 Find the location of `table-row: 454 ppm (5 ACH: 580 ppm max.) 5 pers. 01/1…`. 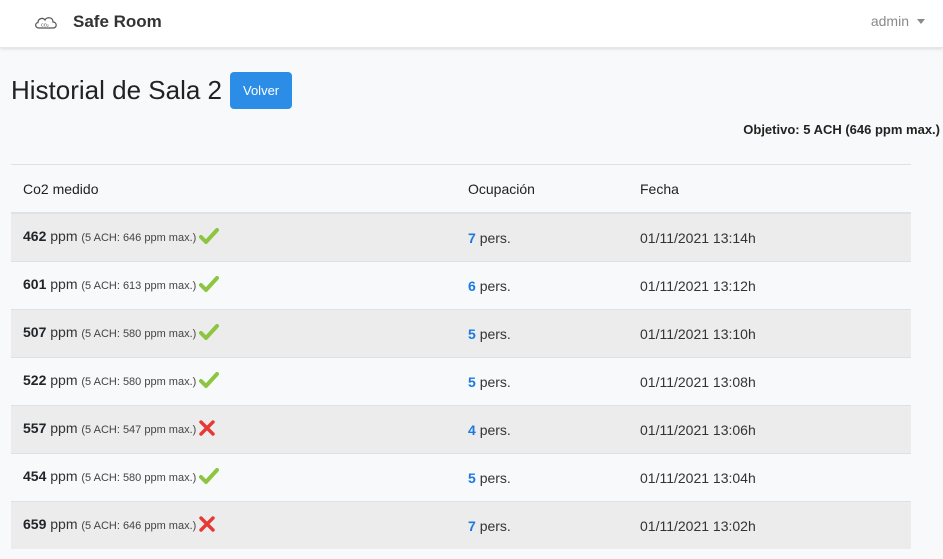

table-row: 454 ppm (5 ACH: 580 ppm max.) 5 pers. 01/1… is located at coordinates (461, 477).